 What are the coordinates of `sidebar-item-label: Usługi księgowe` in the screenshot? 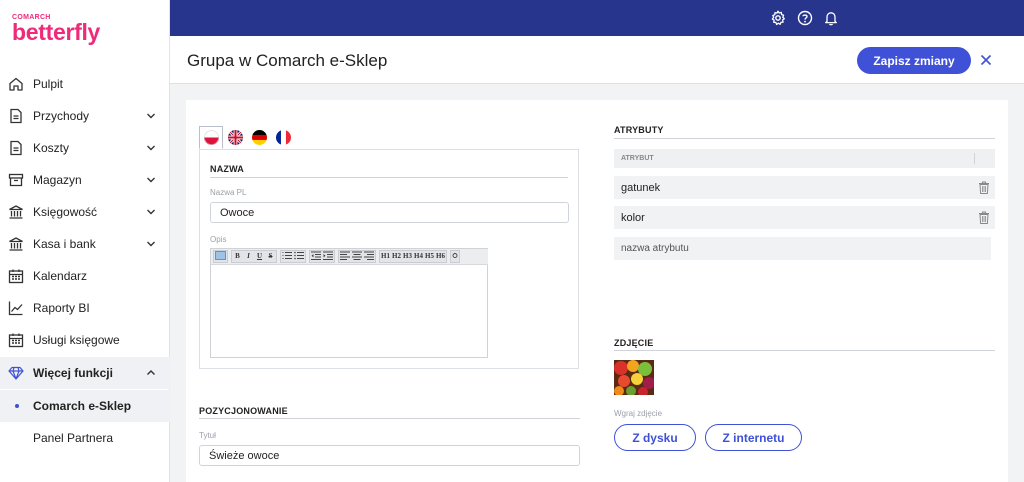 It's located at (76, 340).